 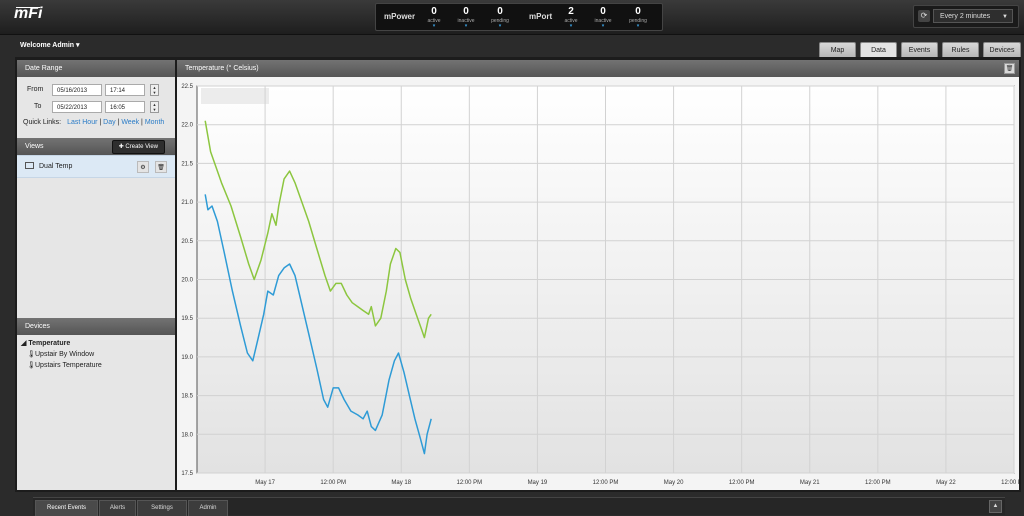 What do you see at coordinates (603, 17) in the screenshot?
I see `mport-inactive-count: 0 inactive ▾` at bounding box center [603, 17].